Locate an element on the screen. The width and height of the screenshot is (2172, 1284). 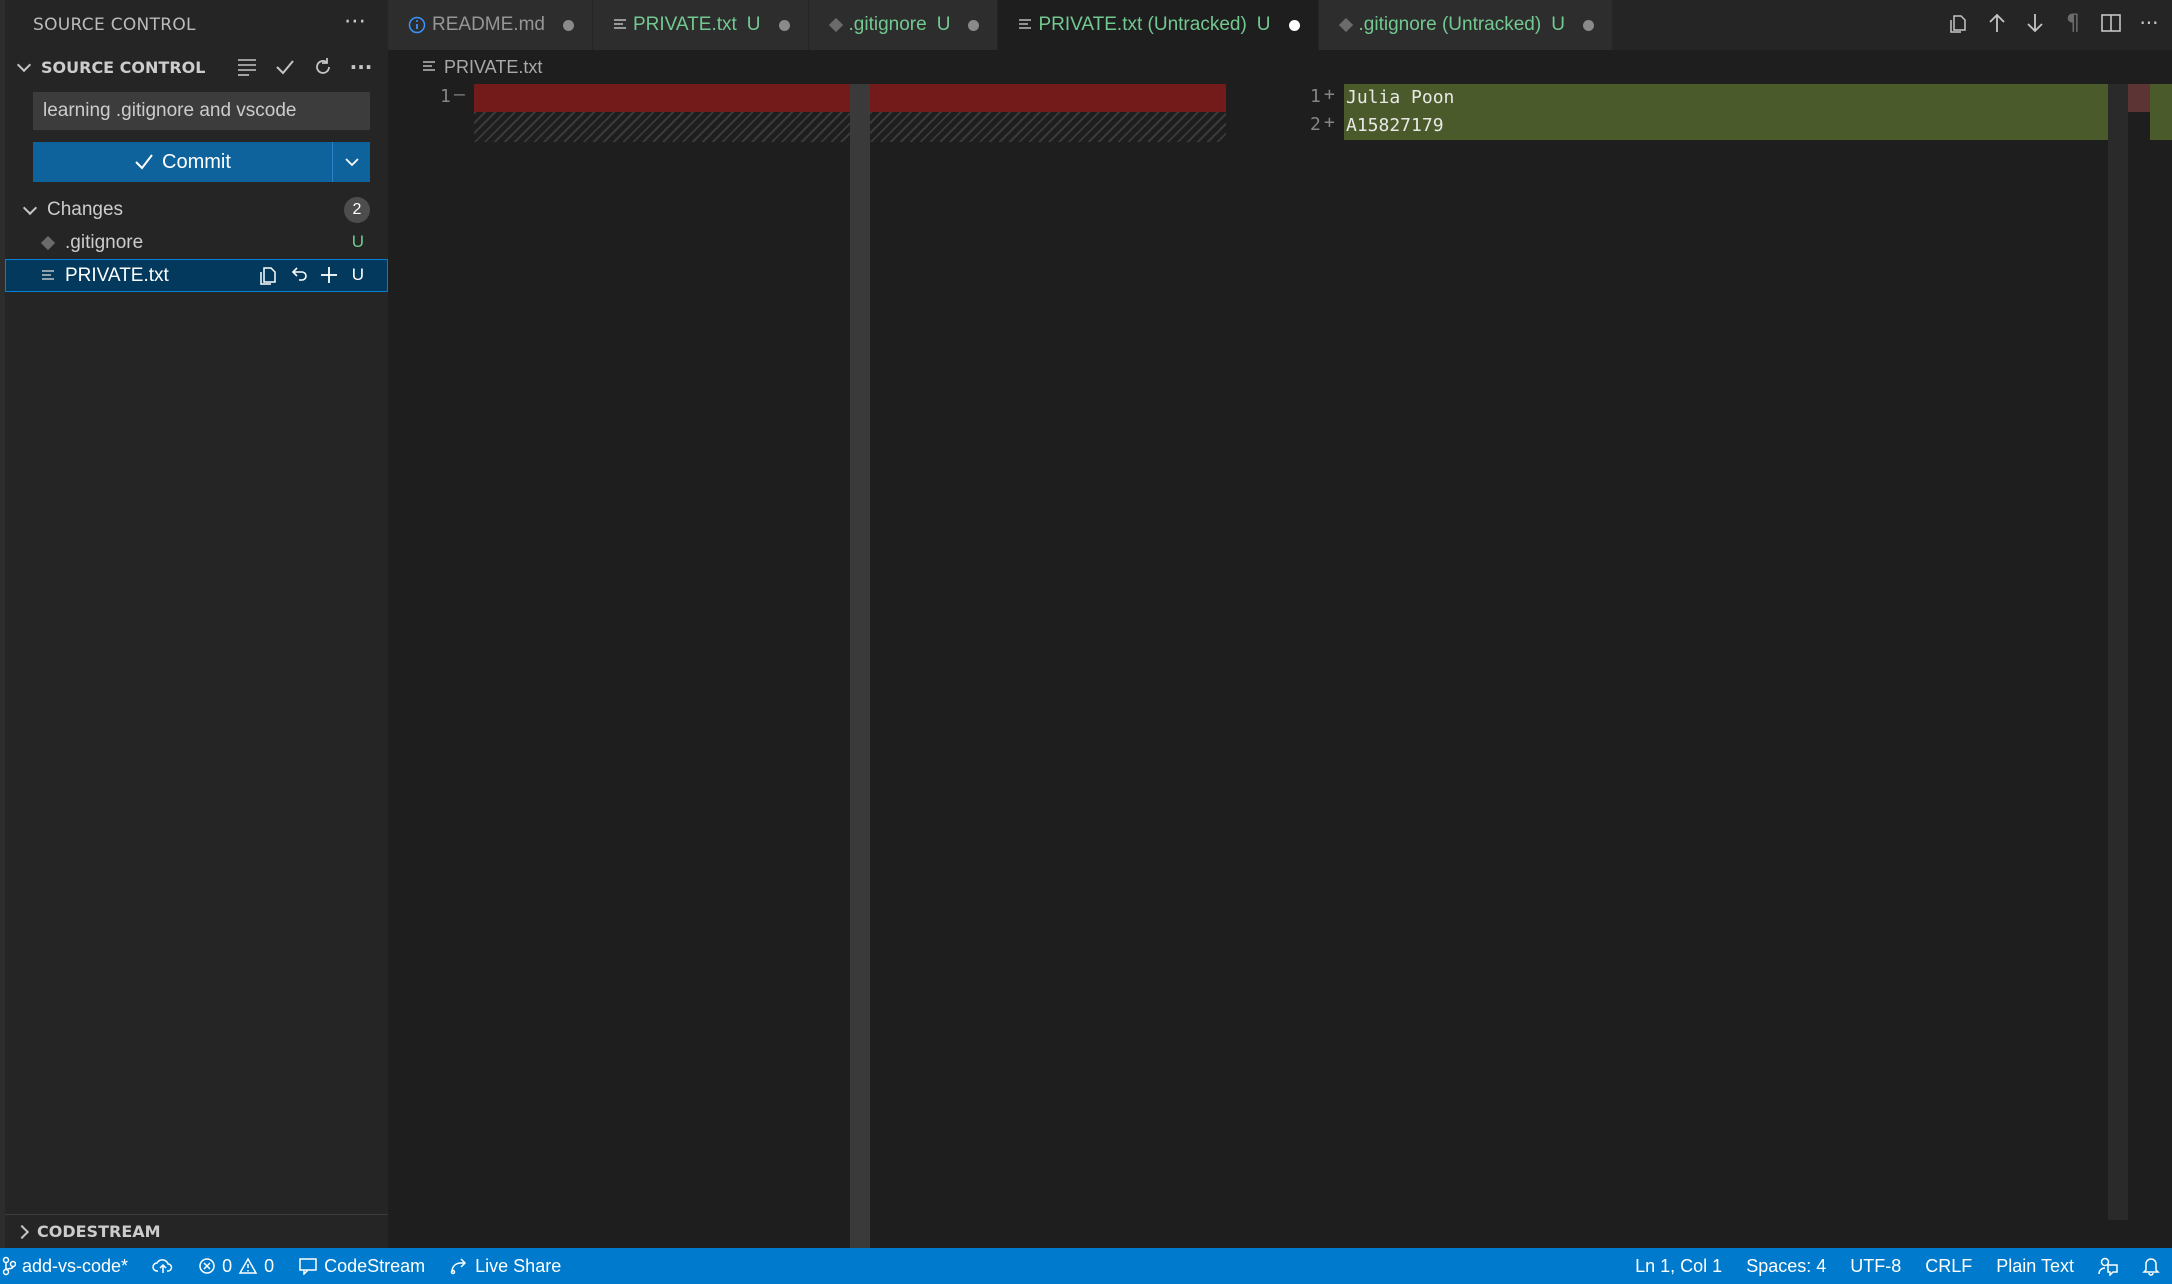
changes-label: Changes is located at coordinates (85, 209).